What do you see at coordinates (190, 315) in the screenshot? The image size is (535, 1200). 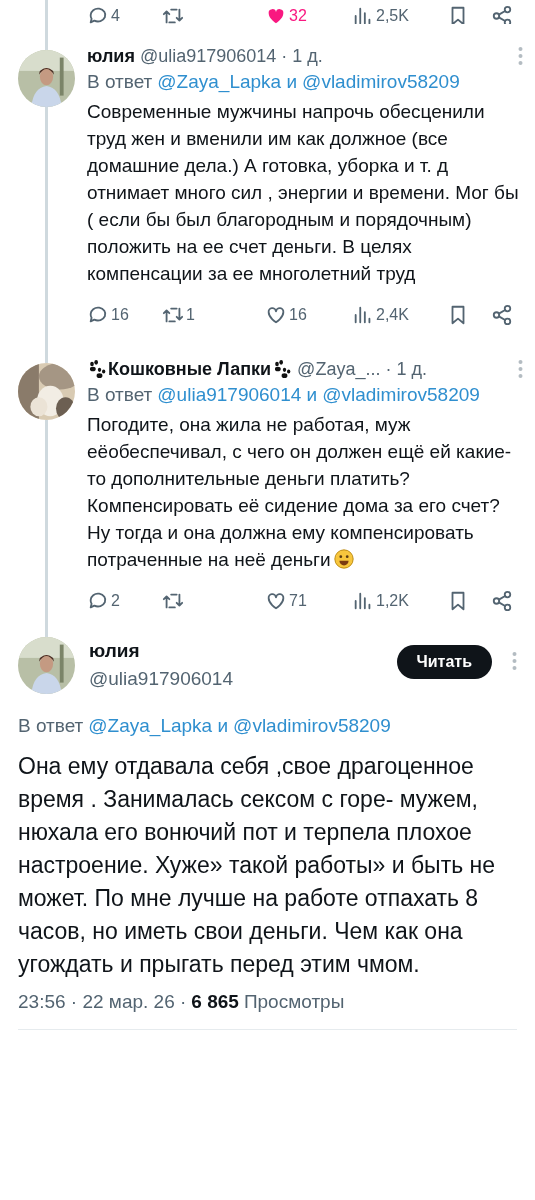 I see `action-count: 1` at bounding box center [190, 315].